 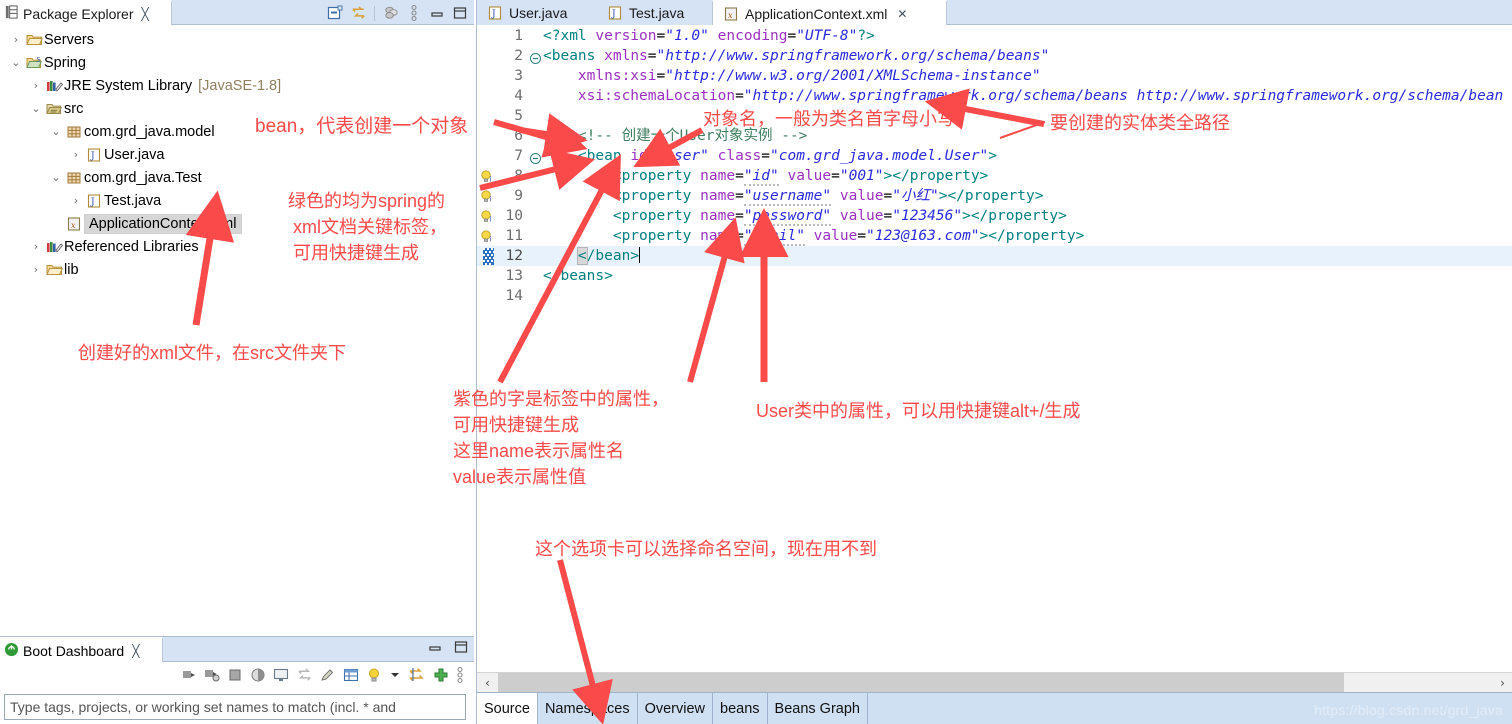 I want to click on edit-icon, so click(x=328, y=676).